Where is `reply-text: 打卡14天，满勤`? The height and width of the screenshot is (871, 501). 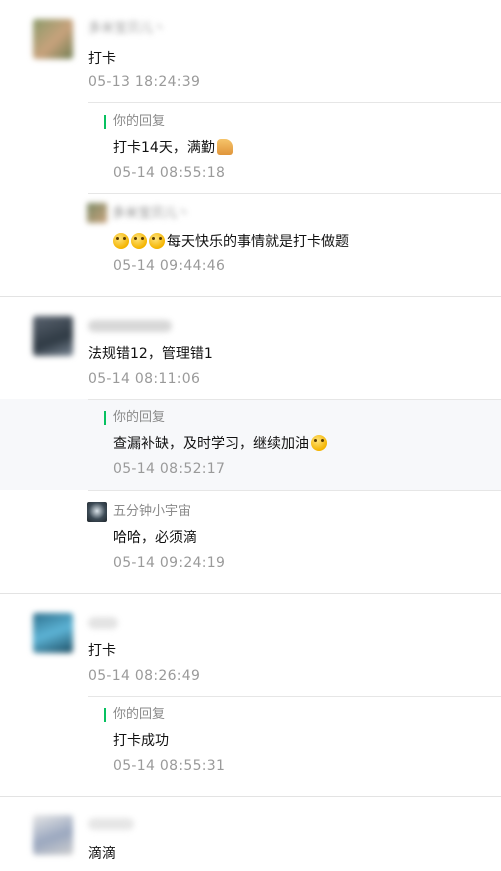 reply-text: 打卡14天，满勤 is located at coordinates (173, 148).